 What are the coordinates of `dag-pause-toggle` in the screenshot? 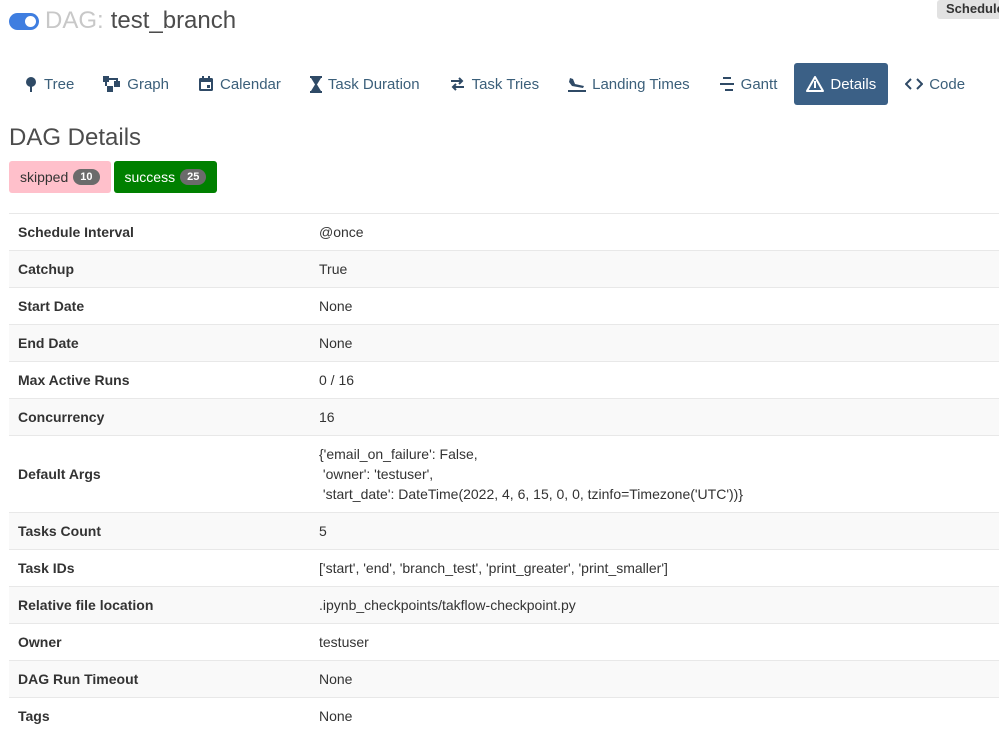 It's located at (24, 21).